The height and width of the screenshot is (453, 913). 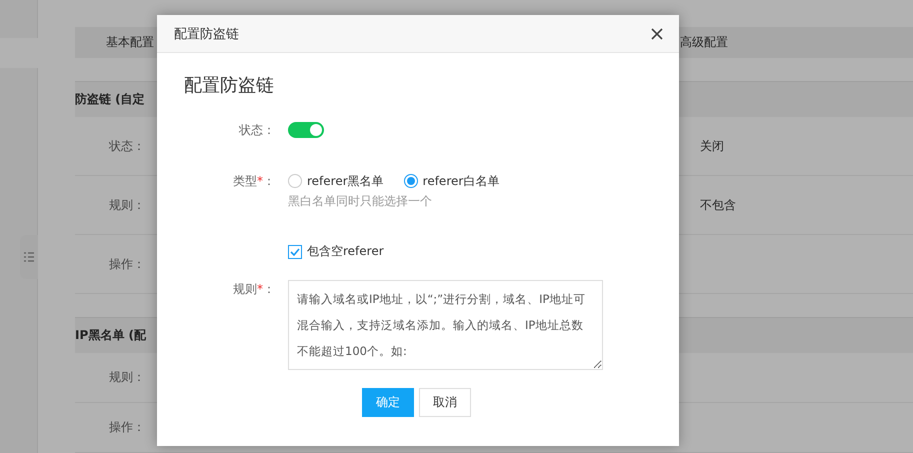 What do you see at coordinates (336, 181) in the screenshot?
I see `radio-option: referer黑名单` at bounding box center [336, 181].